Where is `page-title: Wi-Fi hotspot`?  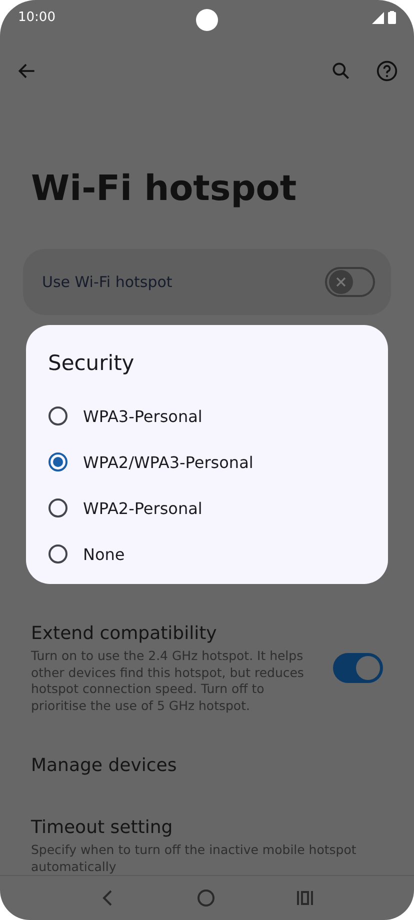
page-title: Wi-Fi hotspot is located at coordinates (164, 189).